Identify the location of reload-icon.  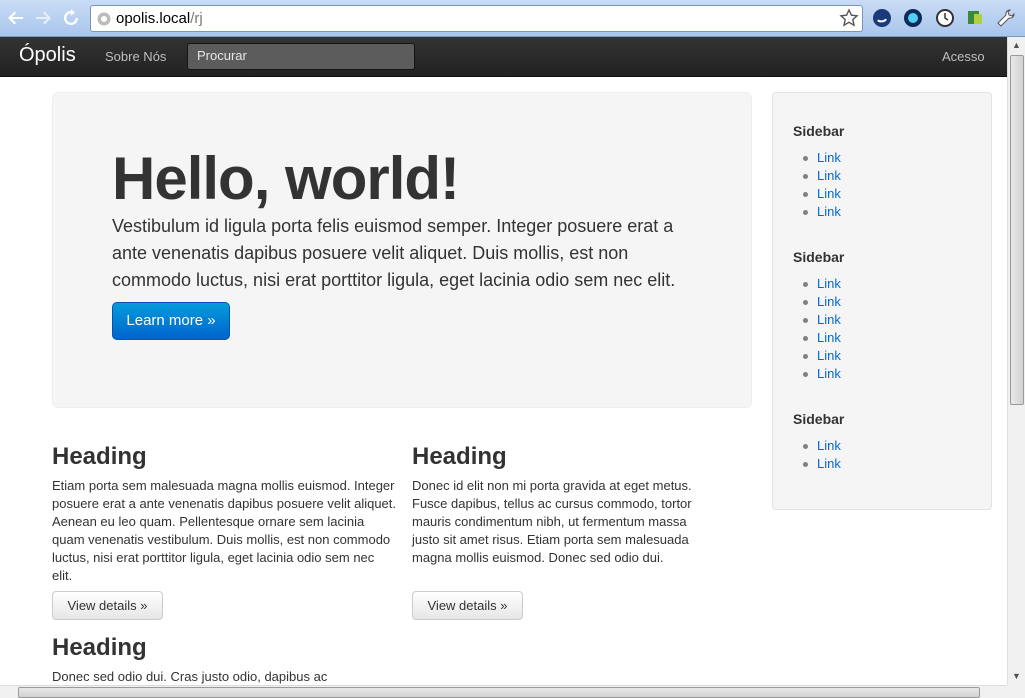
(71, 17).